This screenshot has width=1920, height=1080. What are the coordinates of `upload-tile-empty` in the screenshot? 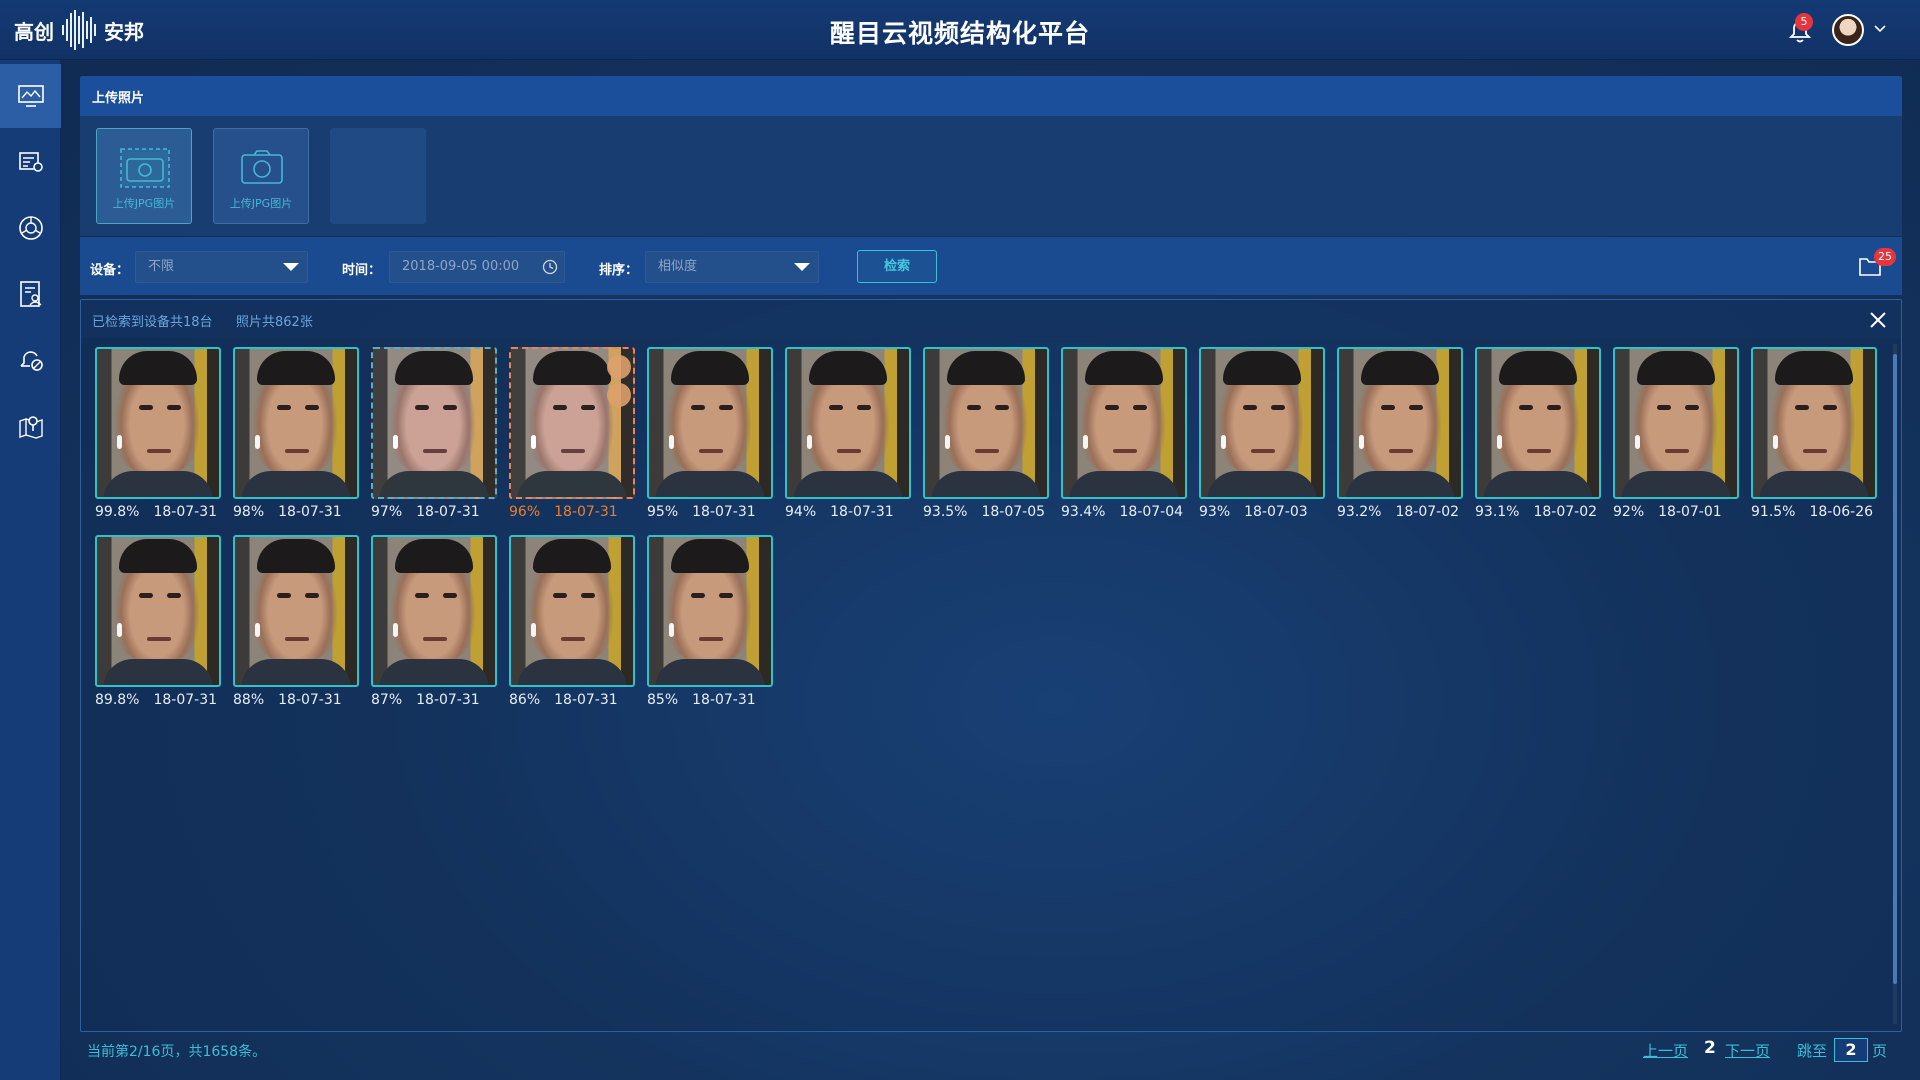 It's located at (378, 176).